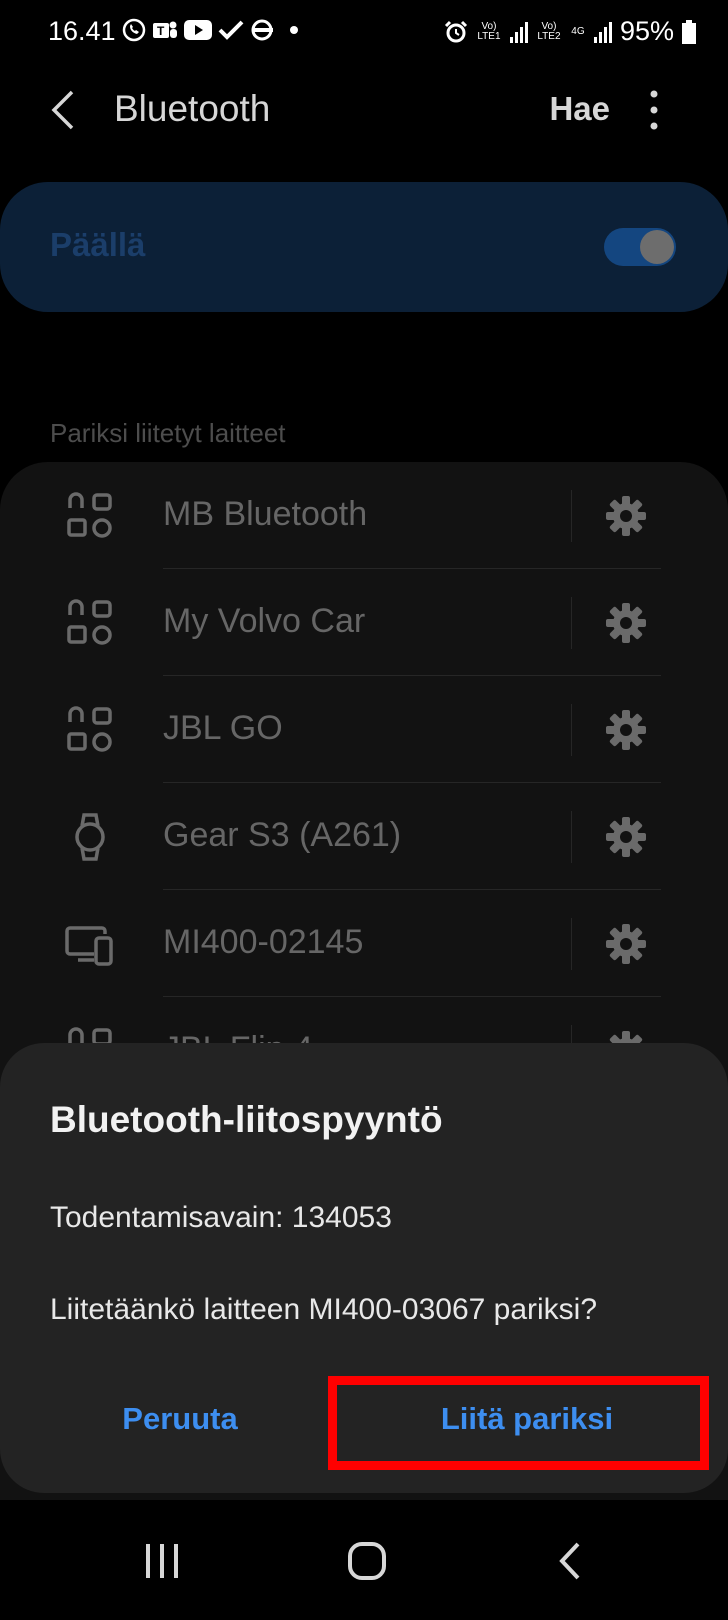  I want to click on alarm-icon, so click(456, 31).